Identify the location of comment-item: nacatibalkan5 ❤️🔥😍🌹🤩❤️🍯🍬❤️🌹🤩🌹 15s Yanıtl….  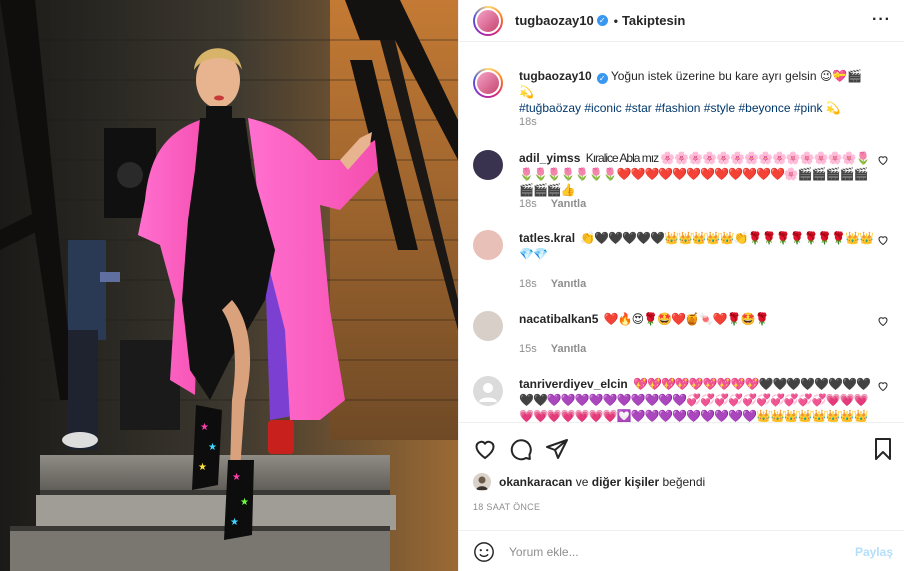
(683, 334).